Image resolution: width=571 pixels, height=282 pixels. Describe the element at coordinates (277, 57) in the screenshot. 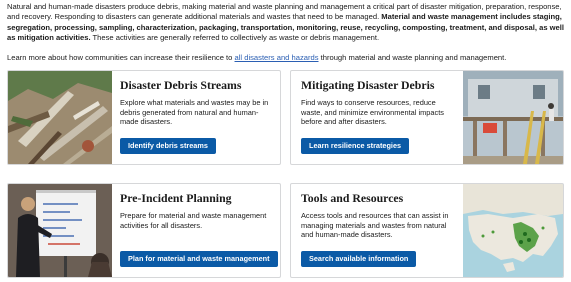

I see `all-disasters-link: all disasters and hazards` at that location.